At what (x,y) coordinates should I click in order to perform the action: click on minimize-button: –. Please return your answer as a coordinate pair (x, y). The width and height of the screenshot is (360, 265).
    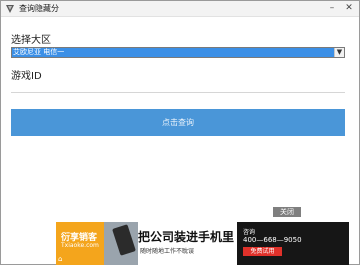
    Looking at the image, I should click on (332, 8).